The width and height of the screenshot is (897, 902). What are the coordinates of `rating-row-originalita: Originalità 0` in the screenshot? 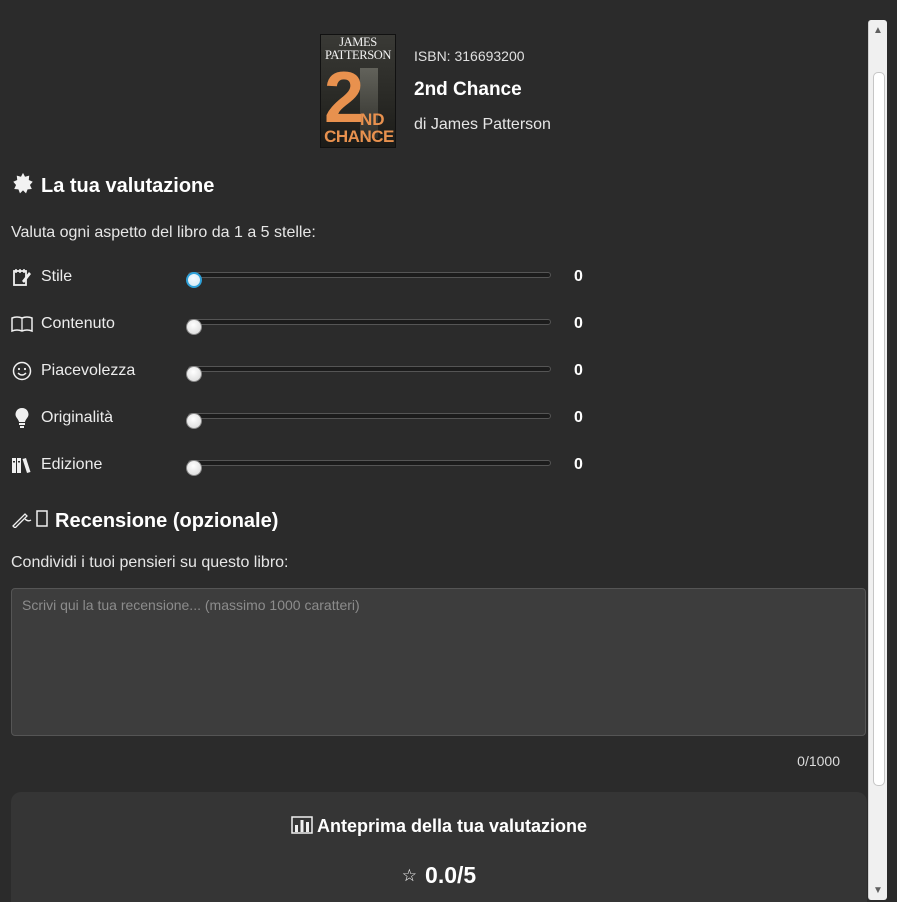 It's located at (311, 419).